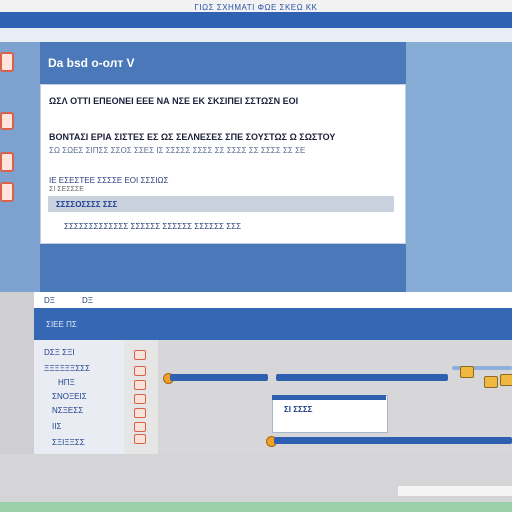 Image resolution: width=512 pixels, height=512 pixels. Describe the element at coordinates (67, 368) in the screenshot. I see `sidebar-item-2: ΞΞΞΞΞΞΣΣΣ` at that location.